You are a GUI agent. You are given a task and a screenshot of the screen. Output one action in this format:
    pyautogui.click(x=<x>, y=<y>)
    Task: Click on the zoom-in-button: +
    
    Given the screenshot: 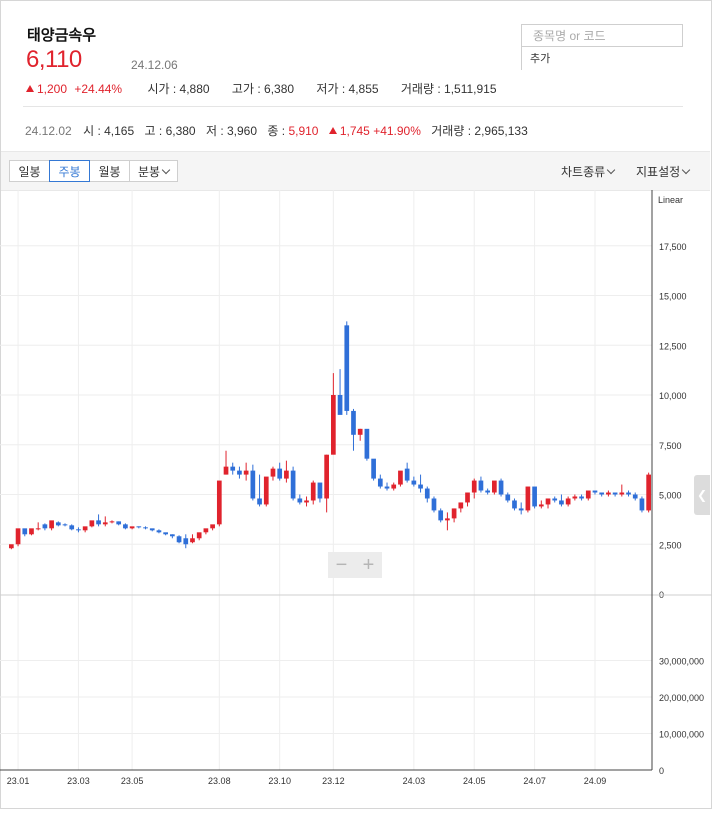 What is the action you would take?
    pyautogui.click(x=368, y=565)
    